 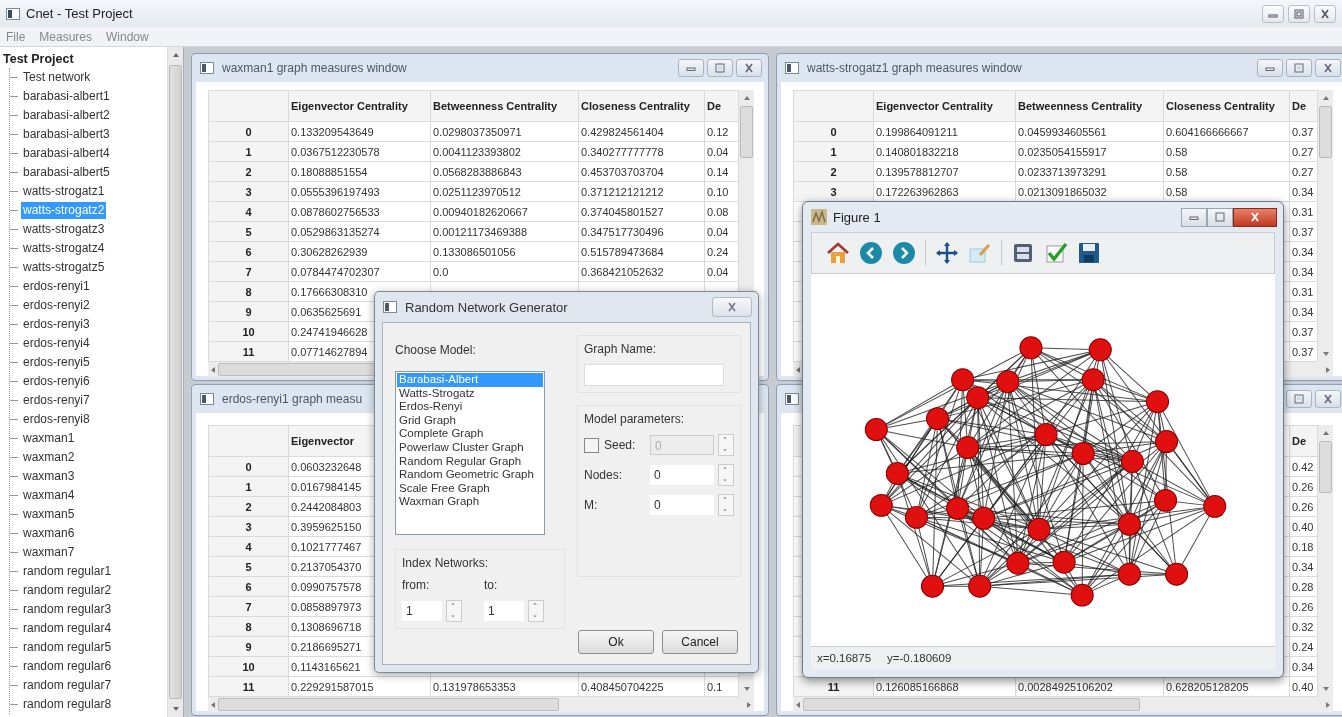 I want to click on table-cell: 0.131978653353, so click(x=504, y=686).